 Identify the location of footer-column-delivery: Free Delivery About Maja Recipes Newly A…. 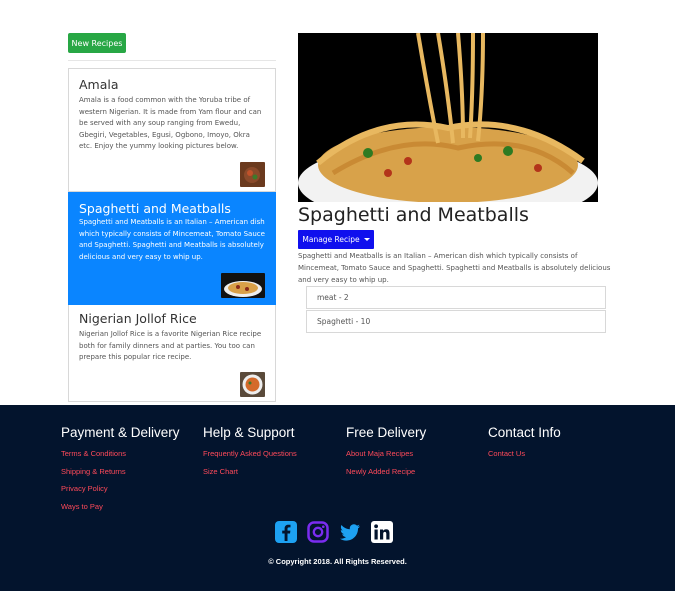
(386, 454).